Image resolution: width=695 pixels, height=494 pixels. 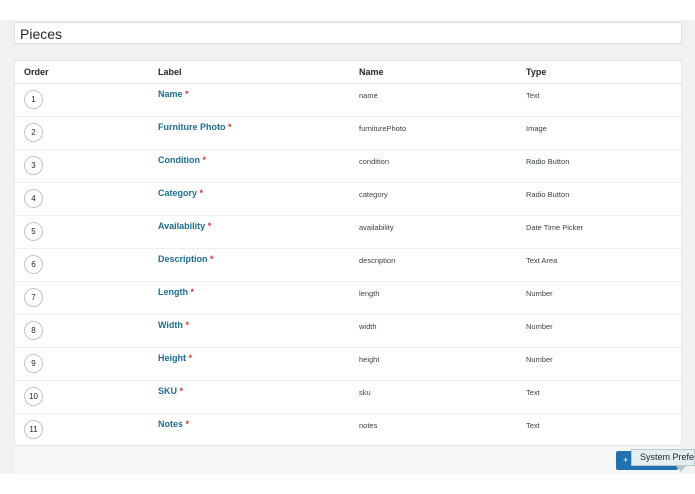 I want to click on field-label-link: Name *, so click(x=173, y=94).